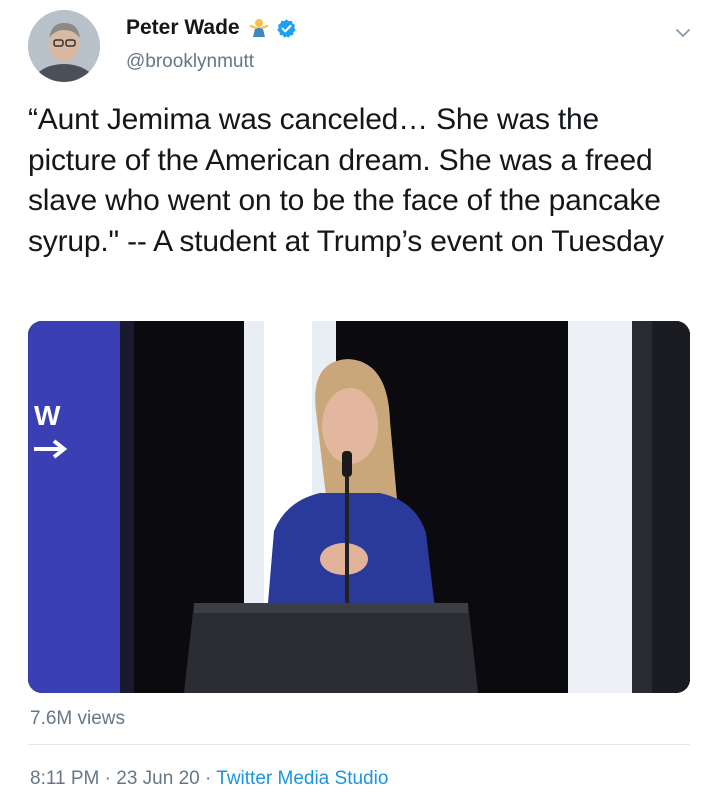 The image size is (719, 800). I want to click on svg-text: W, so click(47, 415).